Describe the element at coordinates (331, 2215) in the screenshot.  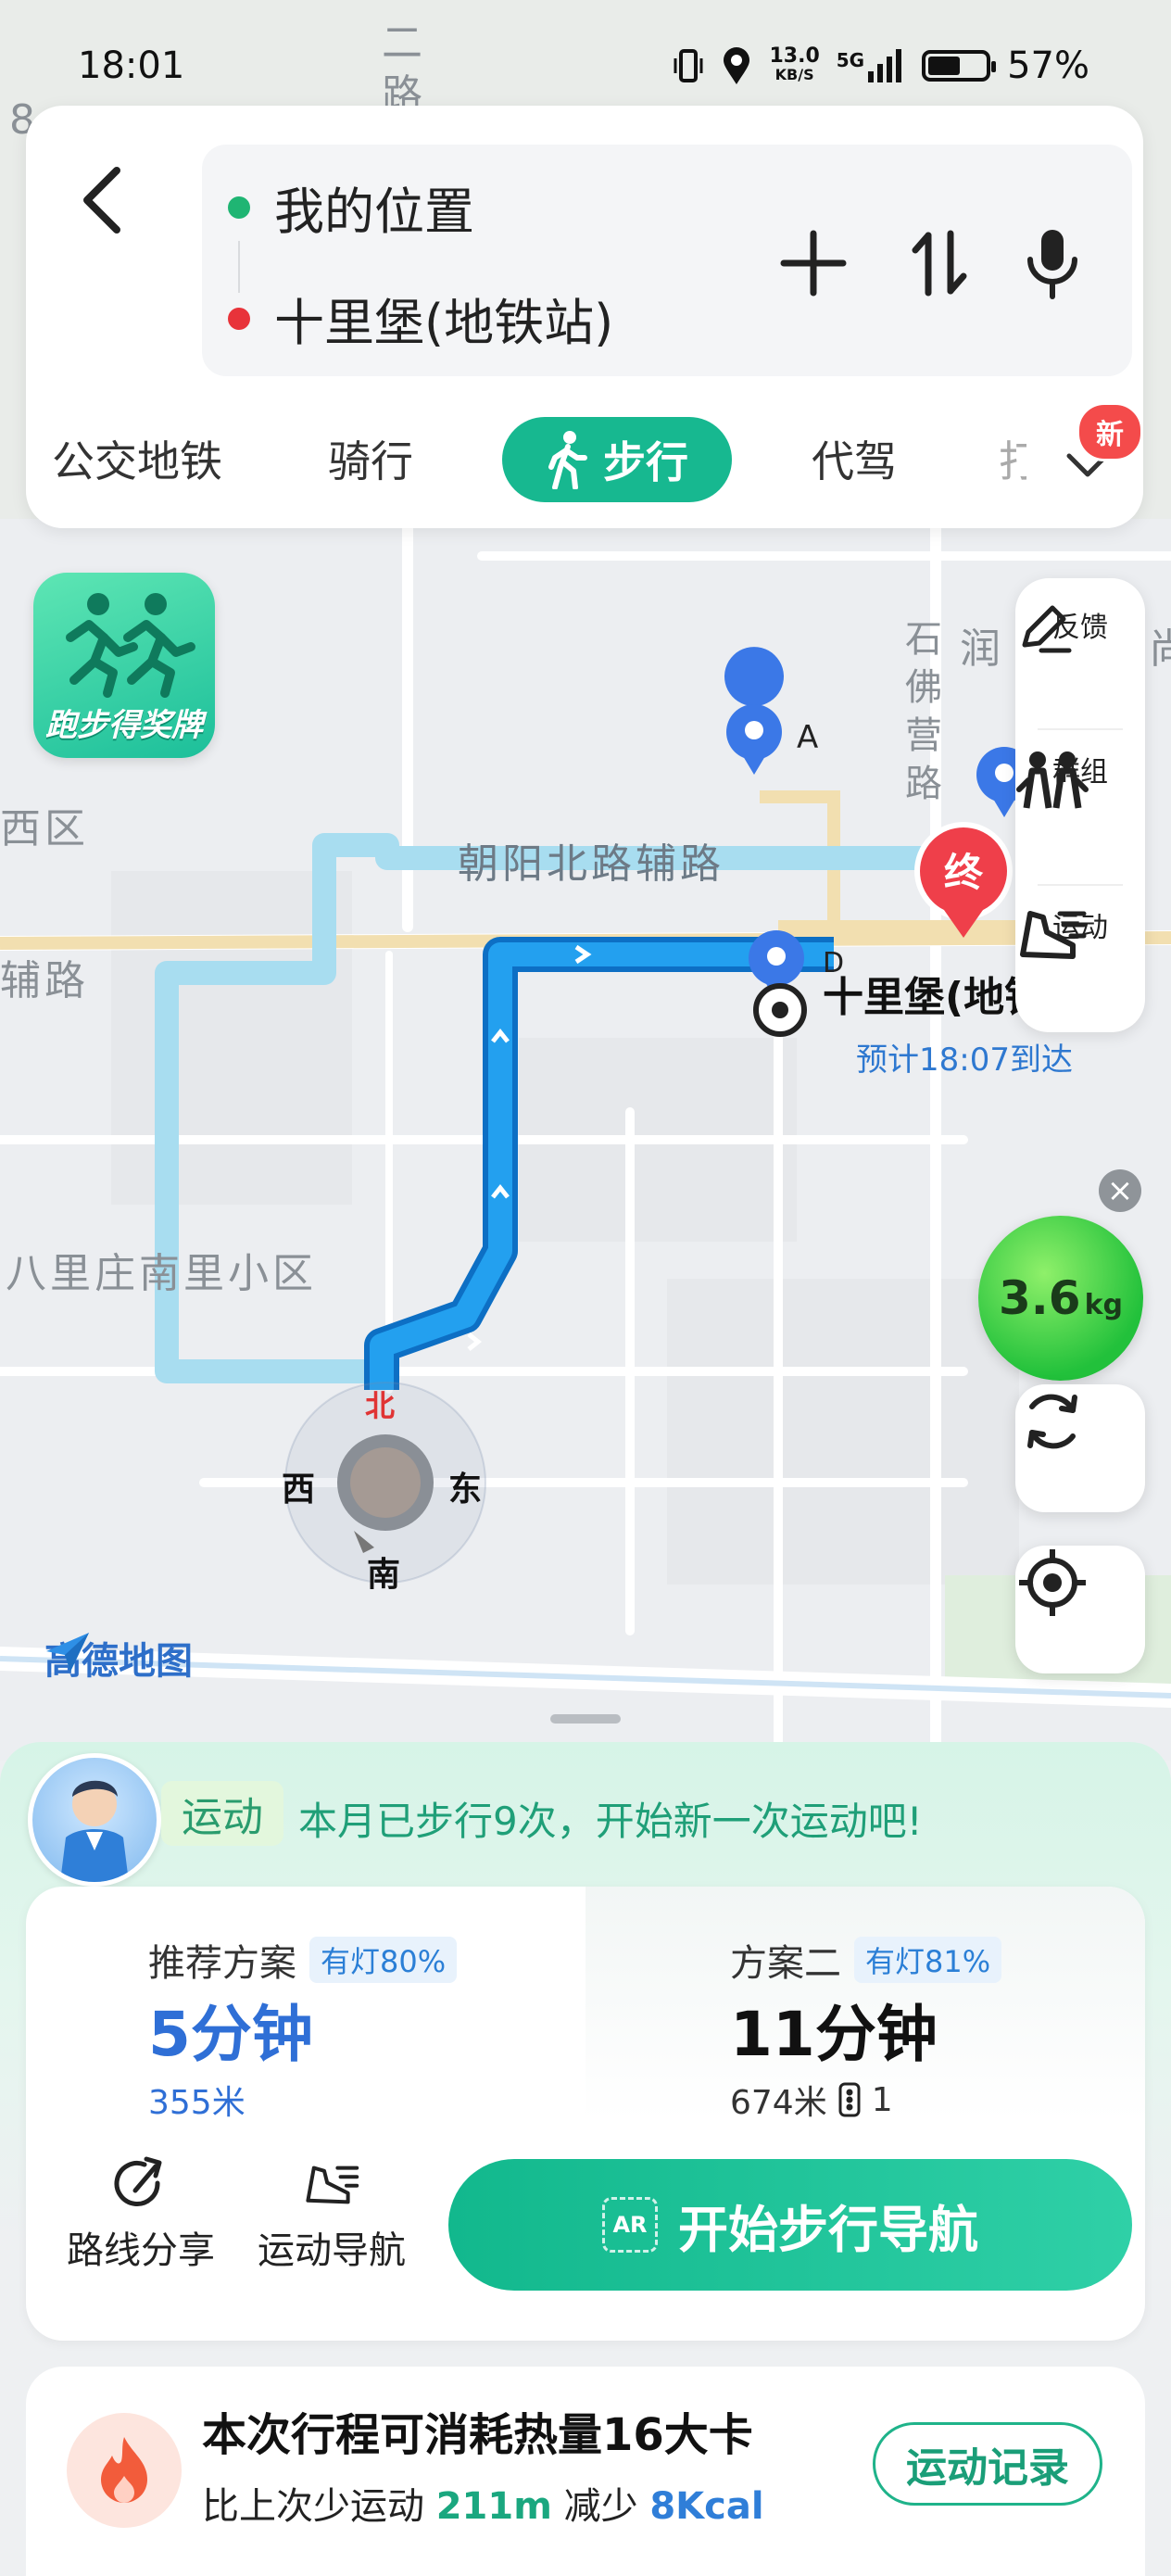
I see `sport-nav-button: 运动导航` at that location.